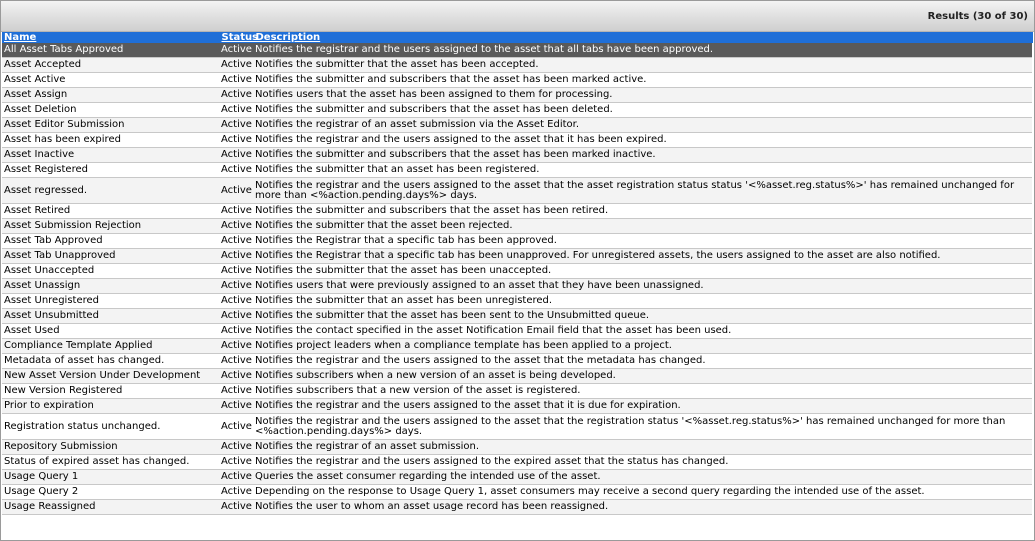 The image size is (1035, 541). I want to click on cell-name: Asset Deletion, so click(110, 110).